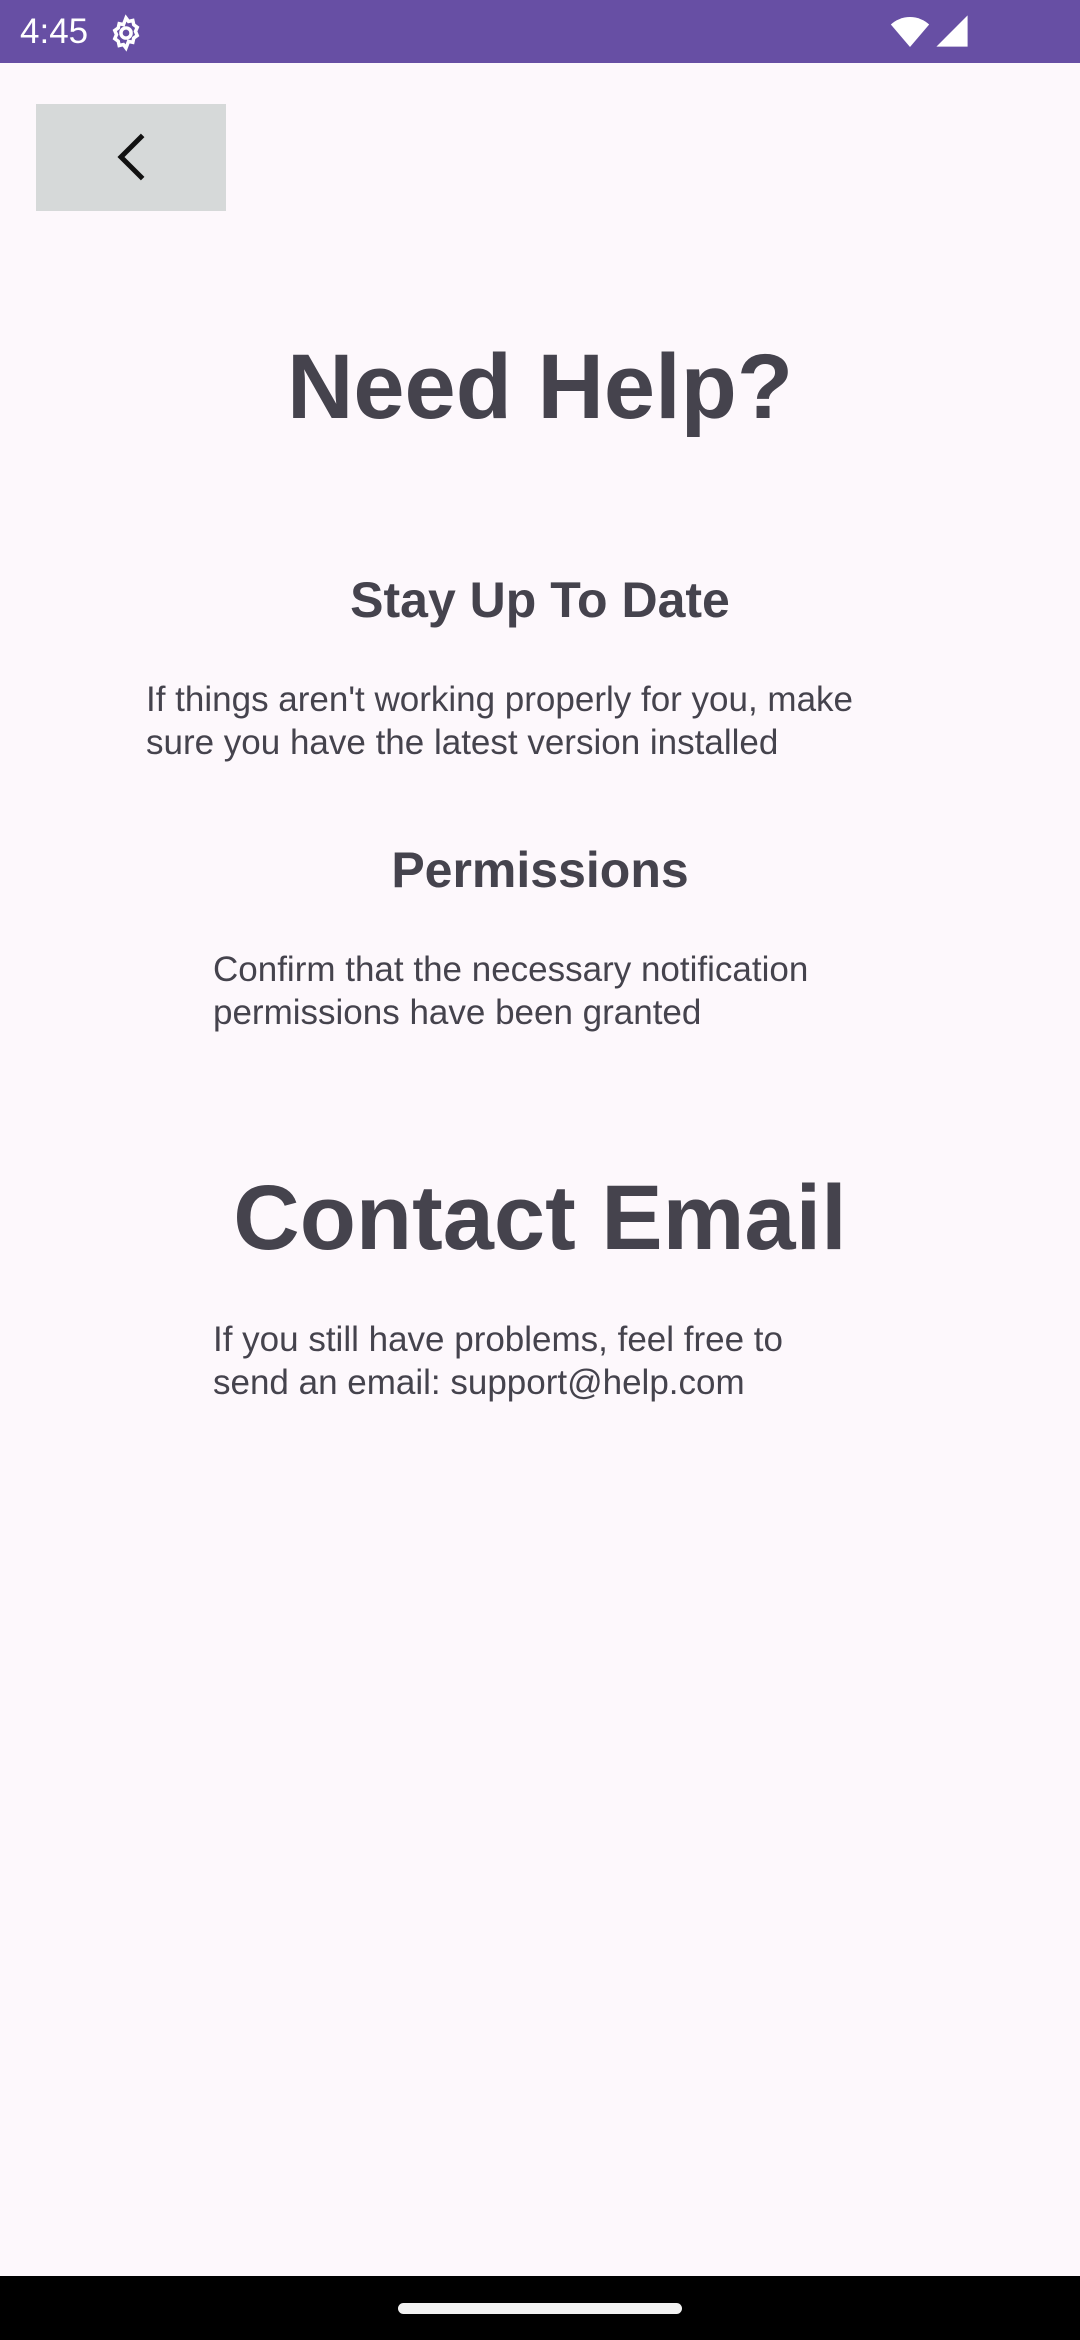 The width and height of the screenshot is (1080, 2340). What do you see at coordinates (498, 1339) in the screenshot?
I see `body-line: If you still have problems, feel free to` at bounding box center [498, 1339].